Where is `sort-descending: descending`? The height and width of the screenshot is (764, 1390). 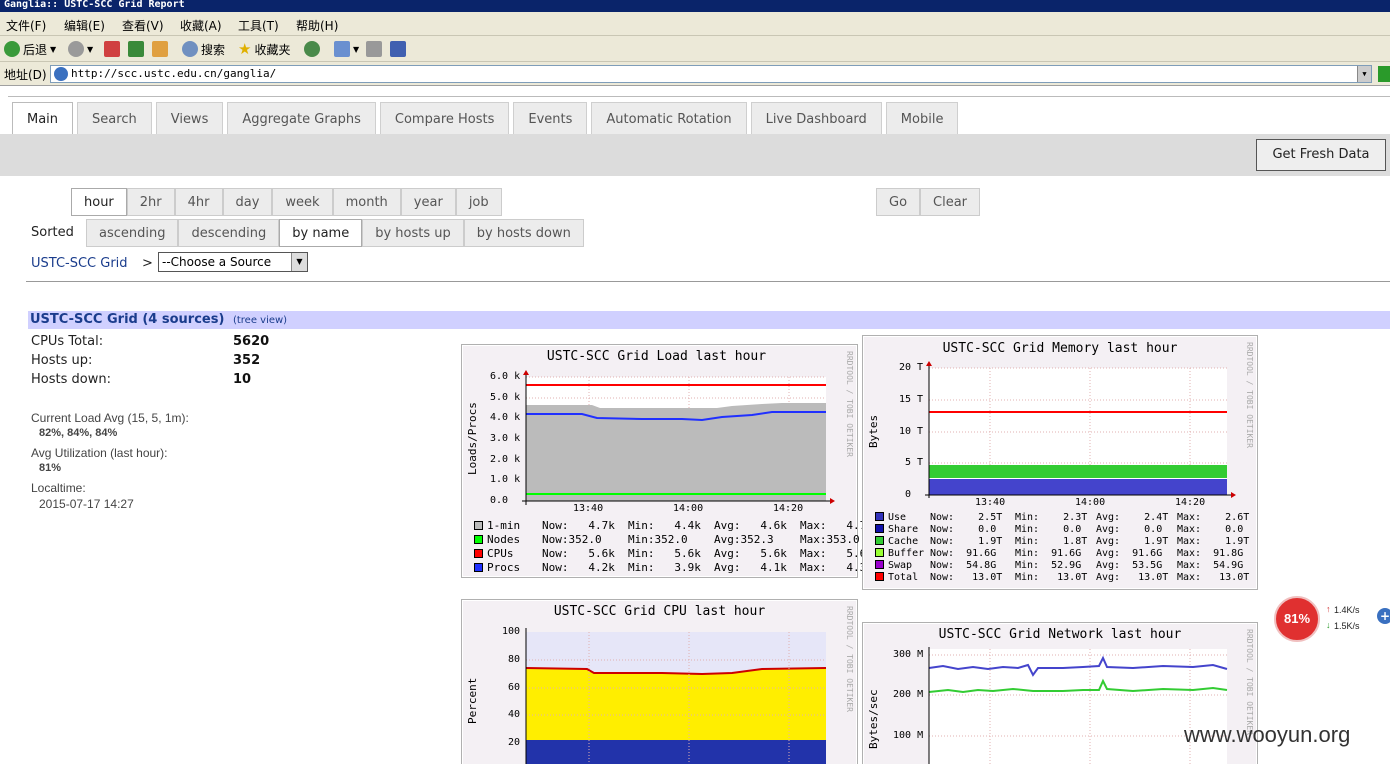 sort-descending: descending is located at coordinates (229, 233).